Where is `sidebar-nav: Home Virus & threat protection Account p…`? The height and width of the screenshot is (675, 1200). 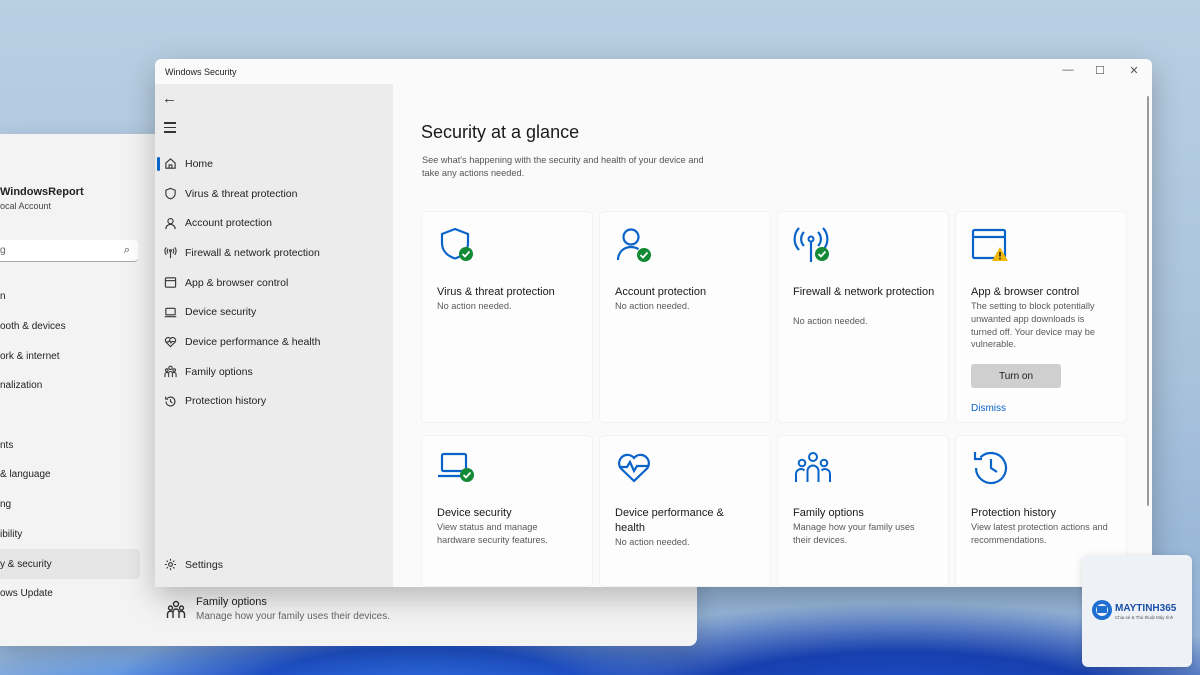 sidebar-nav: Home Virus & threat protection Account p… is located at coordinates (274, 282).